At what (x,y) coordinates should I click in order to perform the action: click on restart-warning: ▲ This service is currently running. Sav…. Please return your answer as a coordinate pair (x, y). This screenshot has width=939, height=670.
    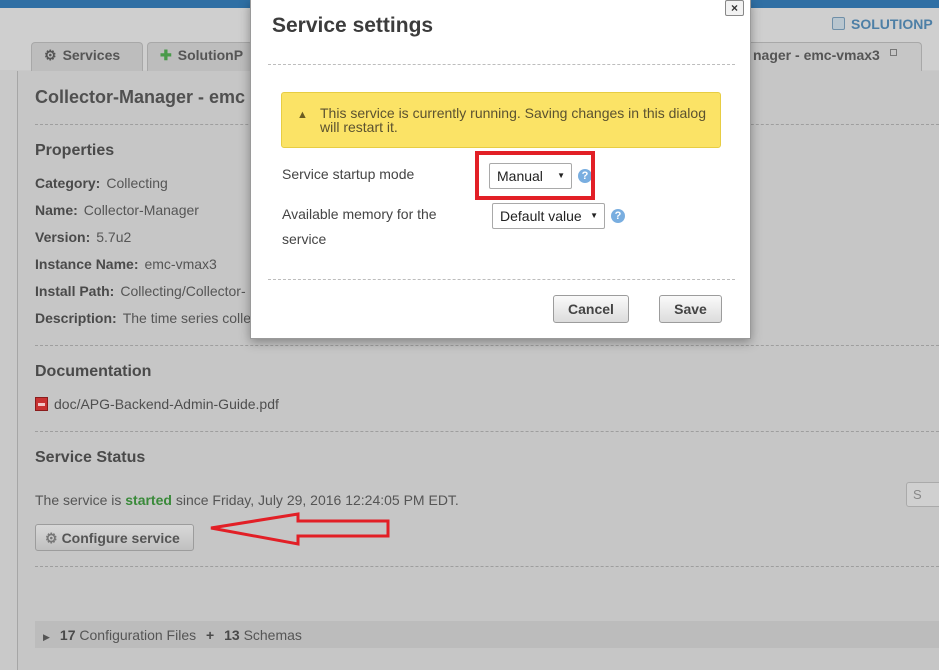
    Looking at the image, I should click on (501, 120).